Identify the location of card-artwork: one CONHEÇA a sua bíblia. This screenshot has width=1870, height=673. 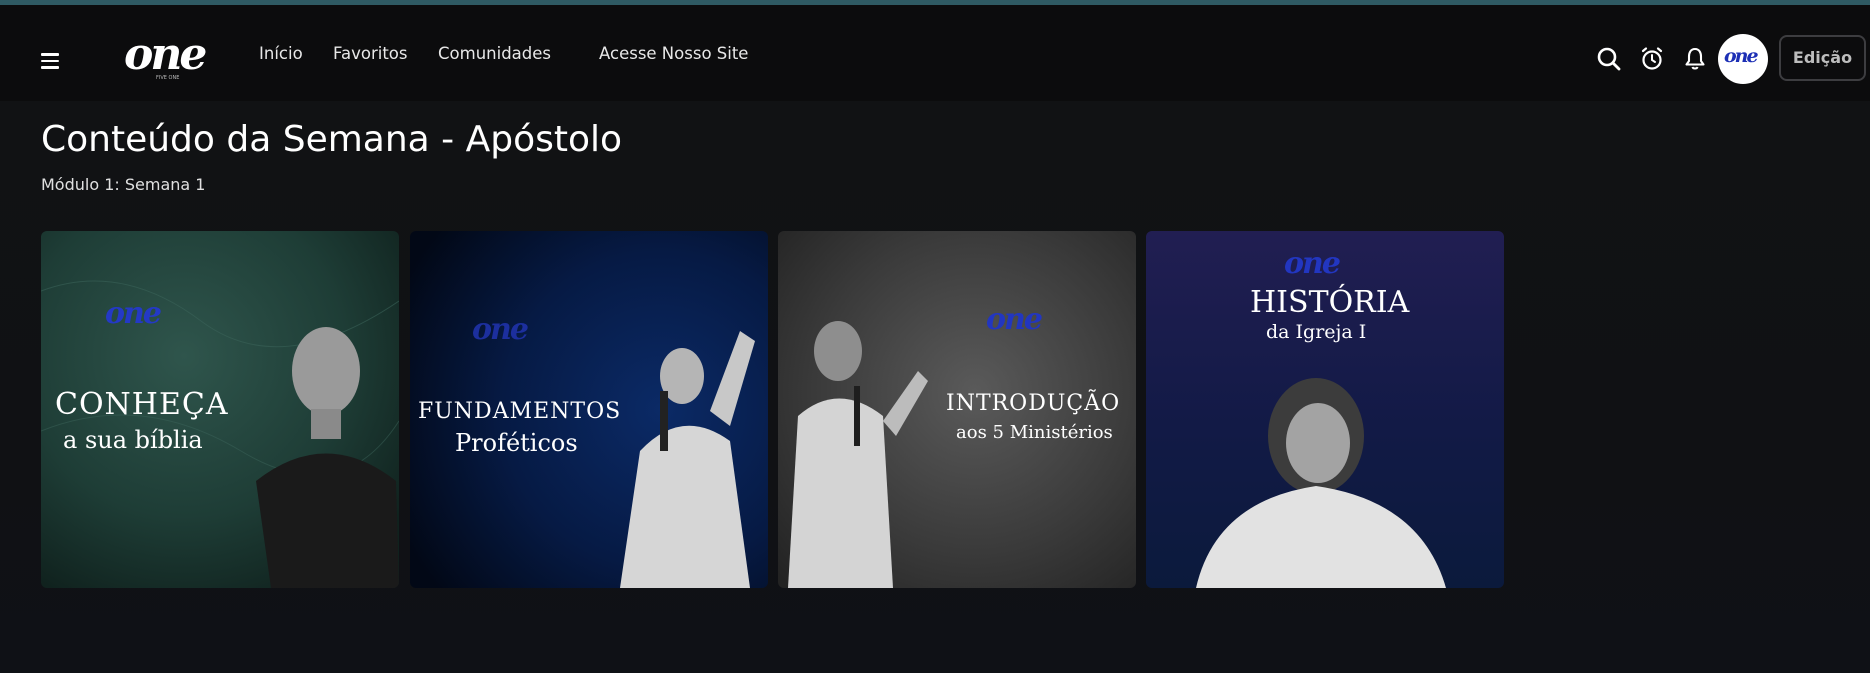
(220, 409).